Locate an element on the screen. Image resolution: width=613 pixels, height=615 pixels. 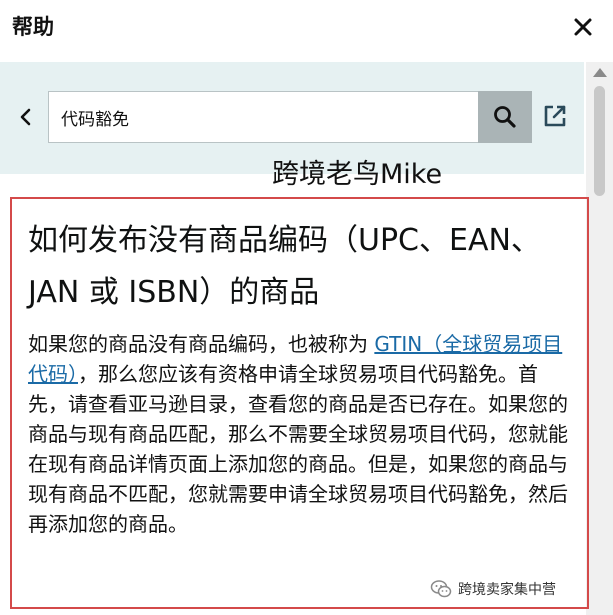
article-title: 如何发布没有商品编码（UPC、EAN、JAN 或 ISBN）的商品 is located at coordinates (284, 266).